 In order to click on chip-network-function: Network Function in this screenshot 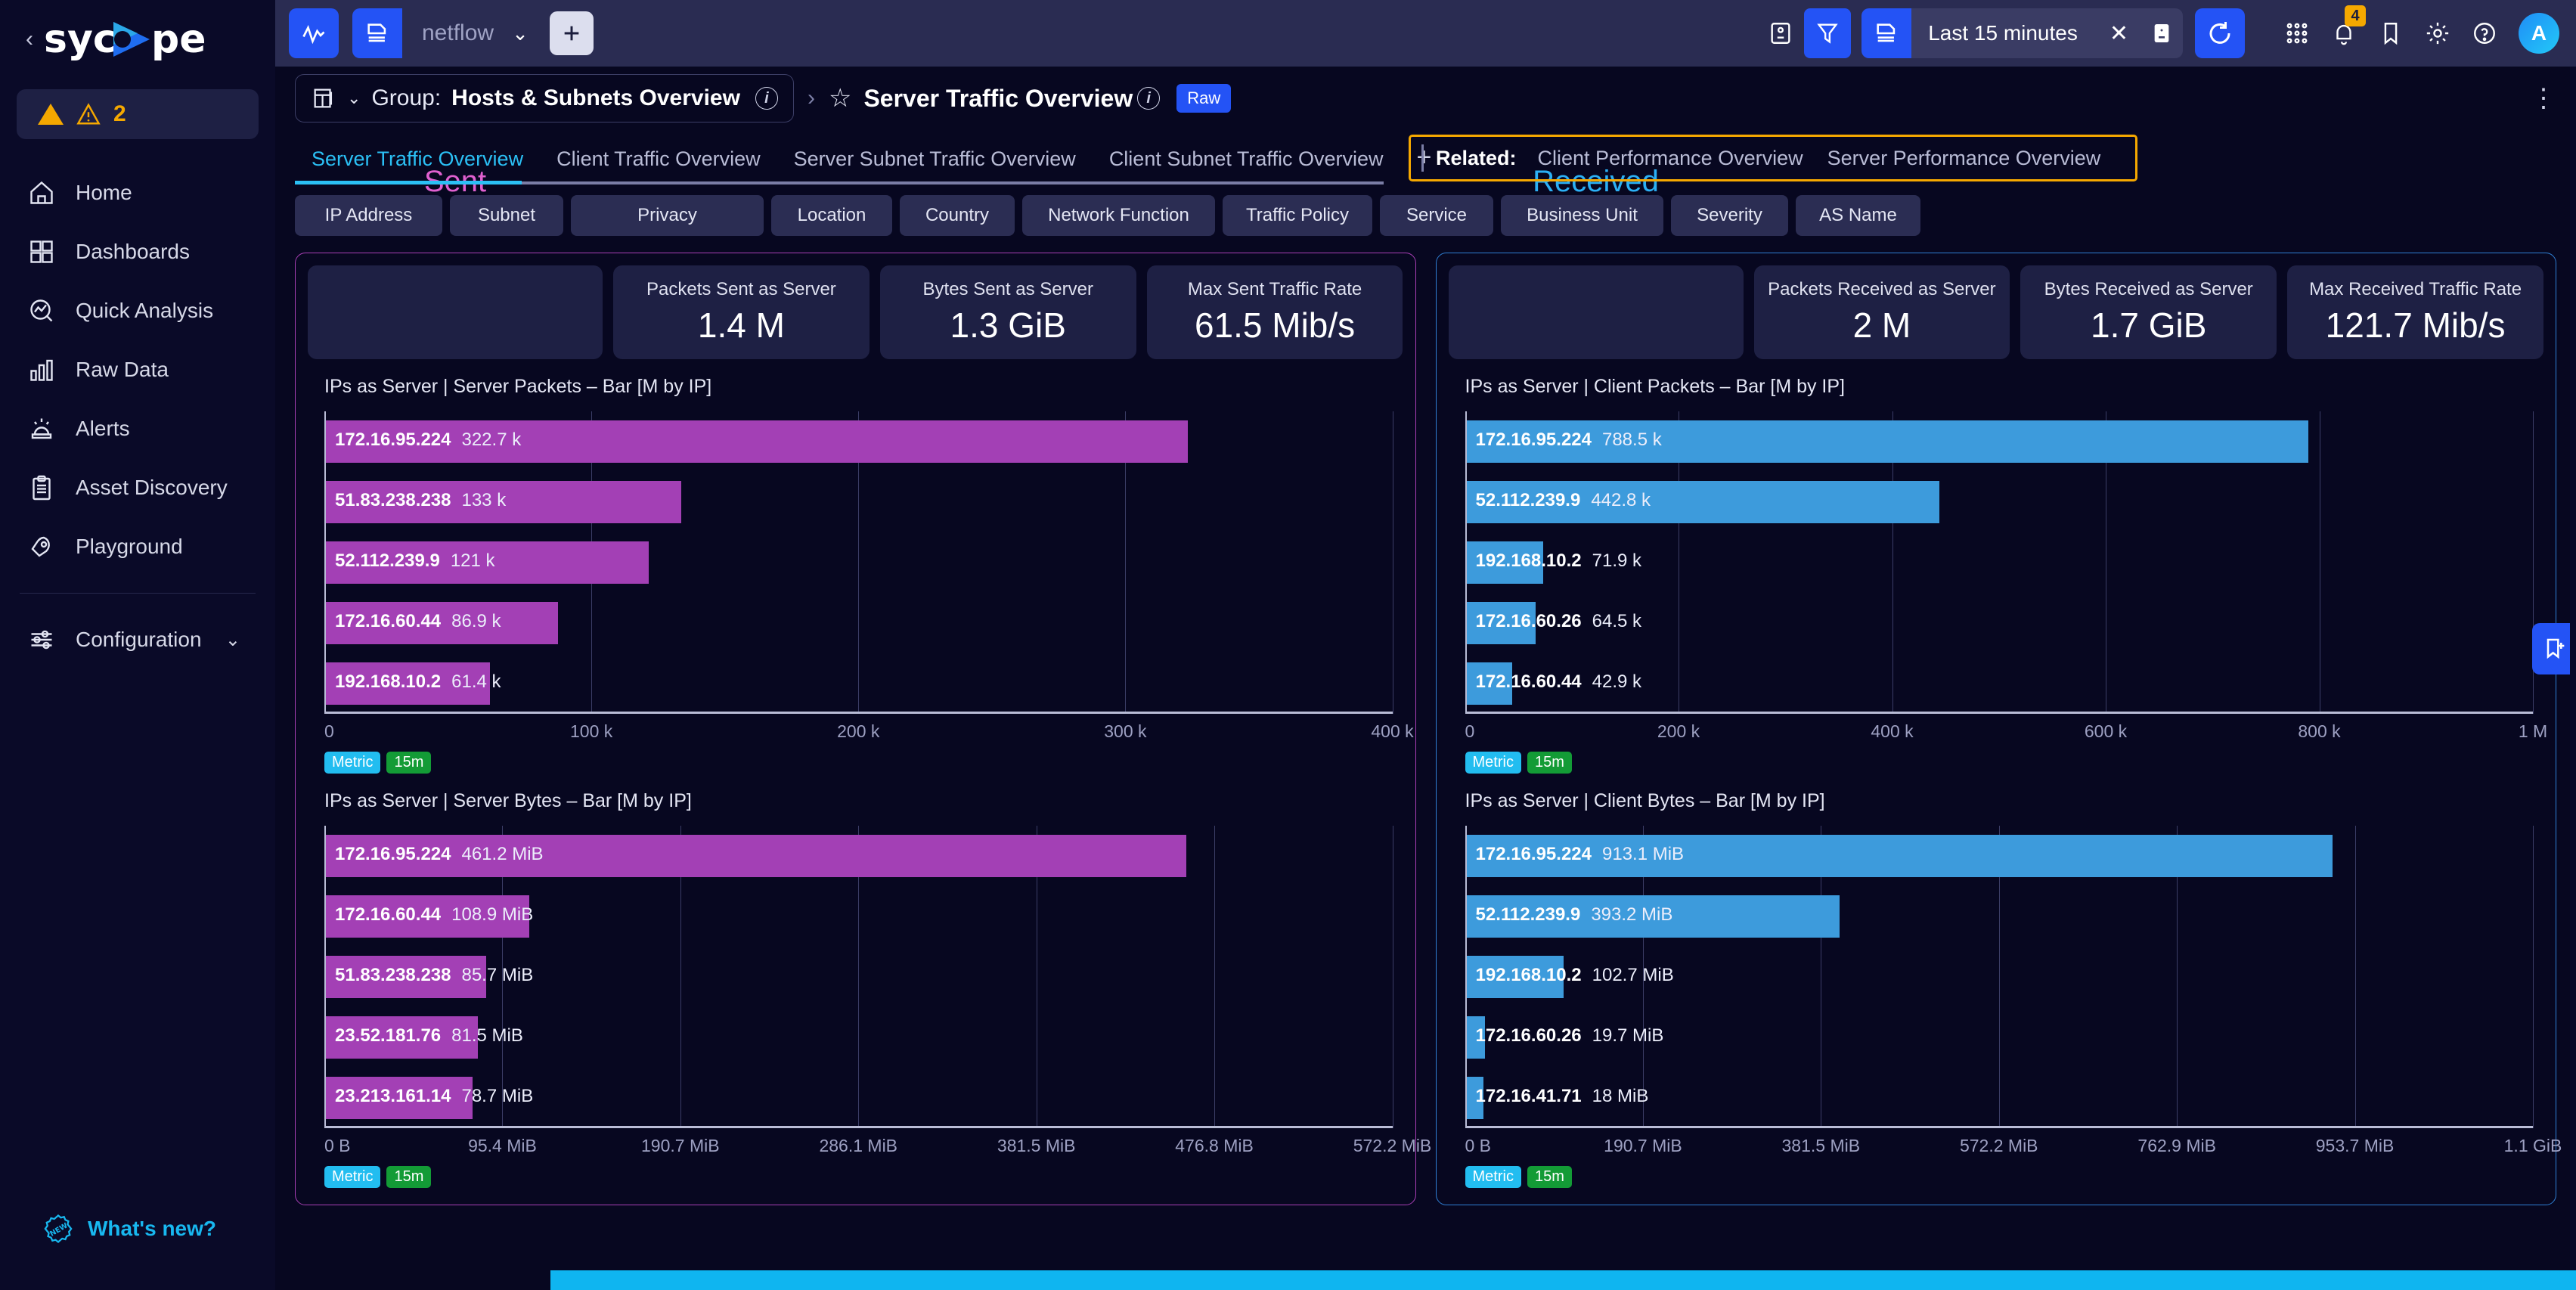, I will do `click(1118, 215)`.